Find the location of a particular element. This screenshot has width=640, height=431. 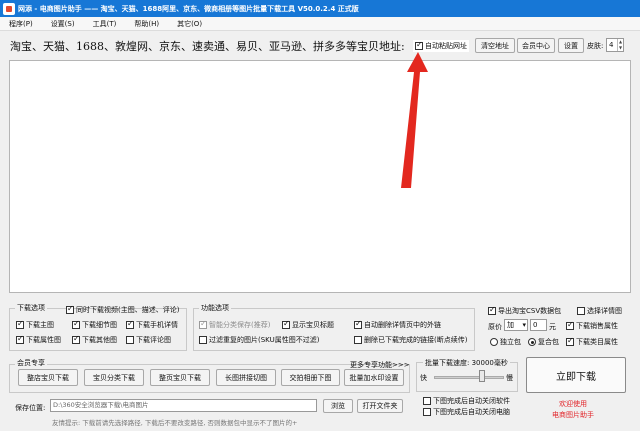

price-operator-select: 加 is located at coordinates (516, 325).